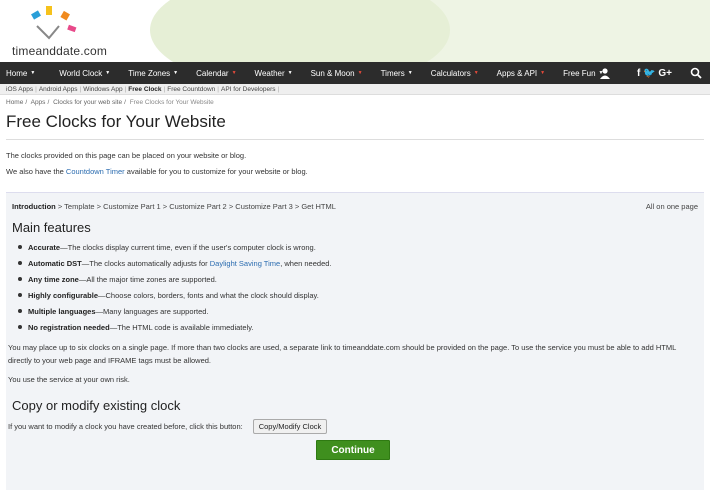  Describe the element at coordinates (191, 89) in the screenshot. I see `subnav-free-countdown: Free Countdown` at that location.